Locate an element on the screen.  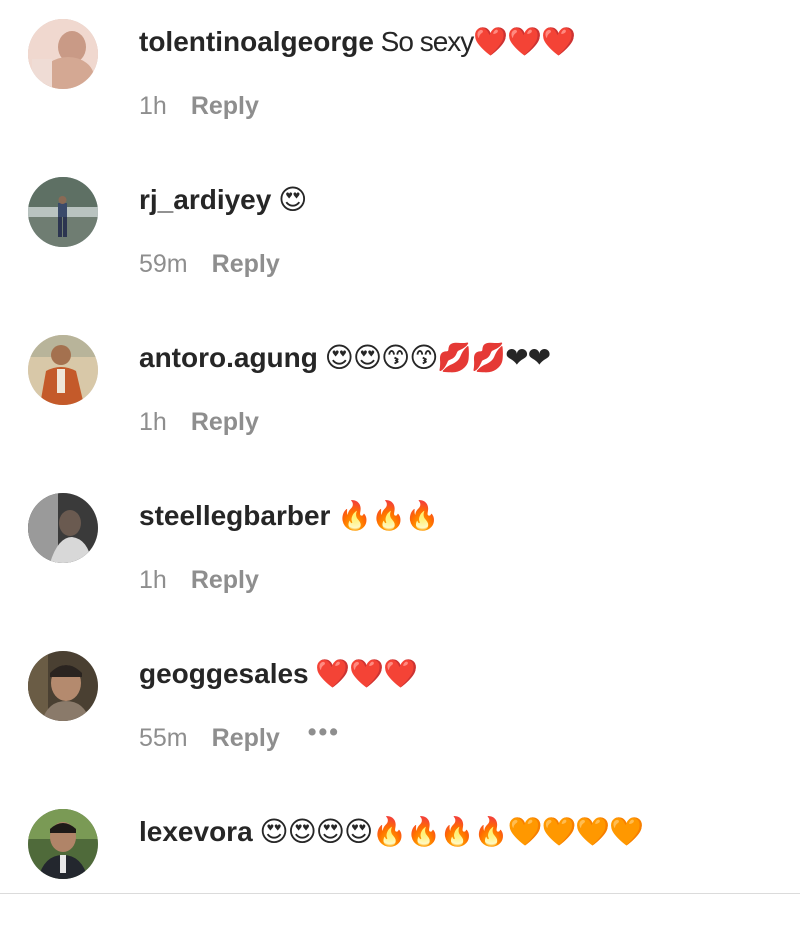
comment-text: 😍😍😍😍🔥🔥🔥🔥🧡🧡🧡🧡 is located at coordinates (448, 831).